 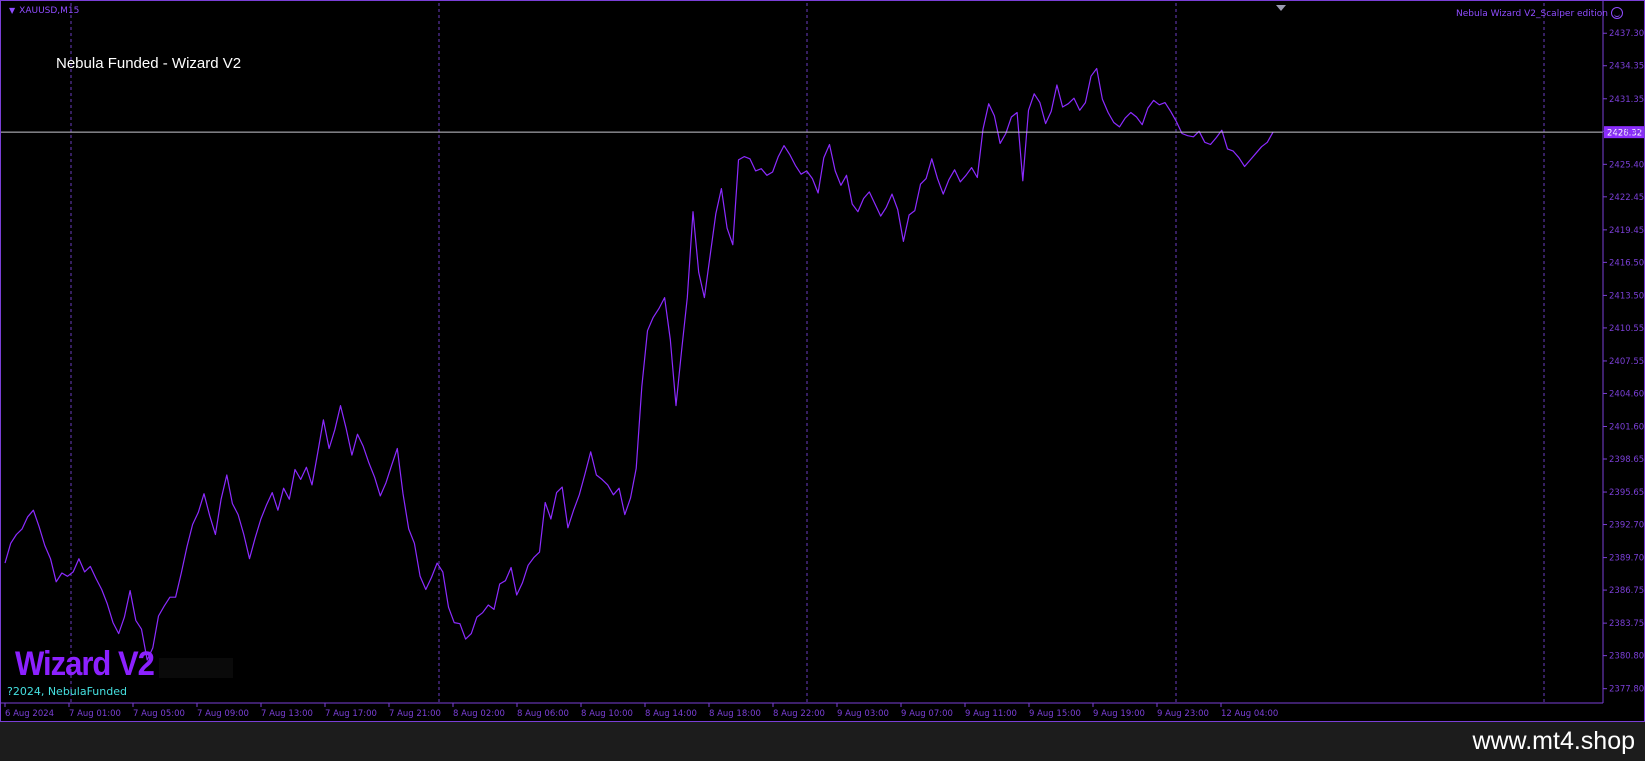 What do you see at coordinates (1626, 100) in the screenshot?
I see `price-tick-label: 2431.35` at bounding box center [1626, 100].